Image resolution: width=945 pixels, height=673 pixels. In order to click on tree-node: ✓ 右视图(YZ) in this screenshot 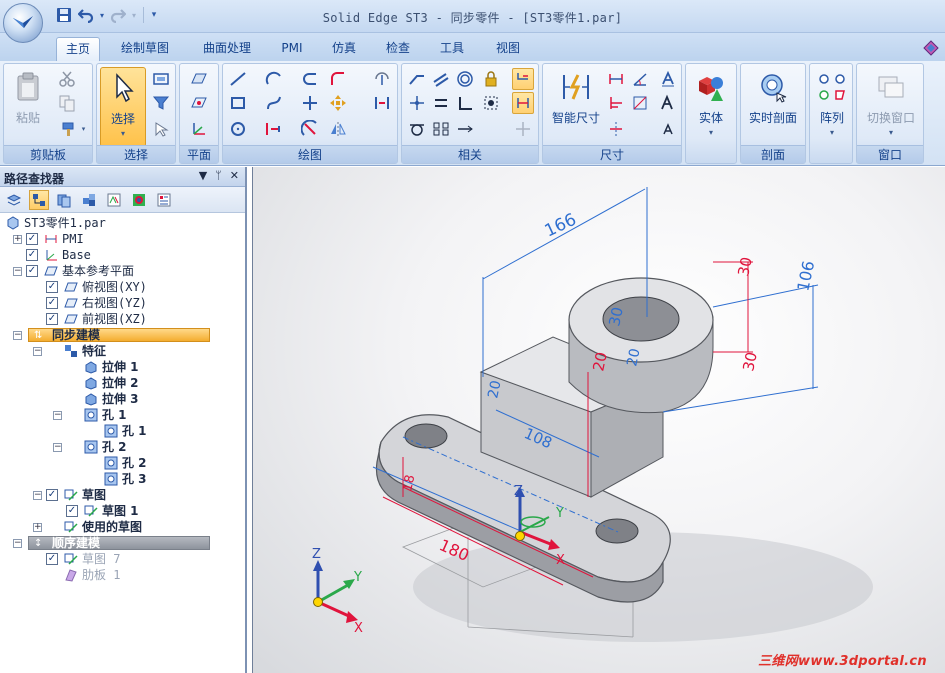, I will do `click(122, 303)`.